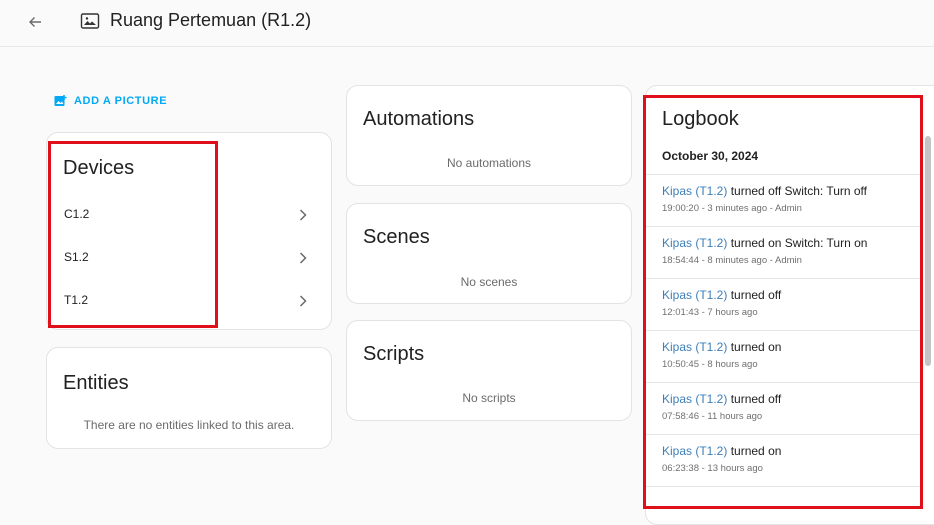 The image size is (934, 525). Describe the element at coordinates (489, 398) in the screenshot. I see `scripts-empty-message: No scripts` at that location.